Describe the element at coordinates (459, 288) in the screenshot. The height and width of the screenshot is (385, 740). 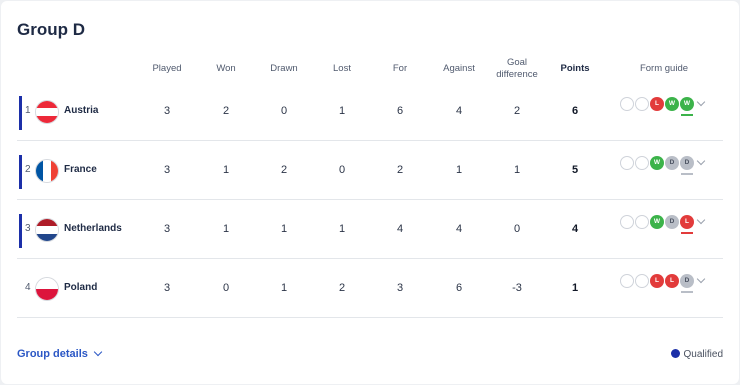
I see `cell-against: 6` at that location.